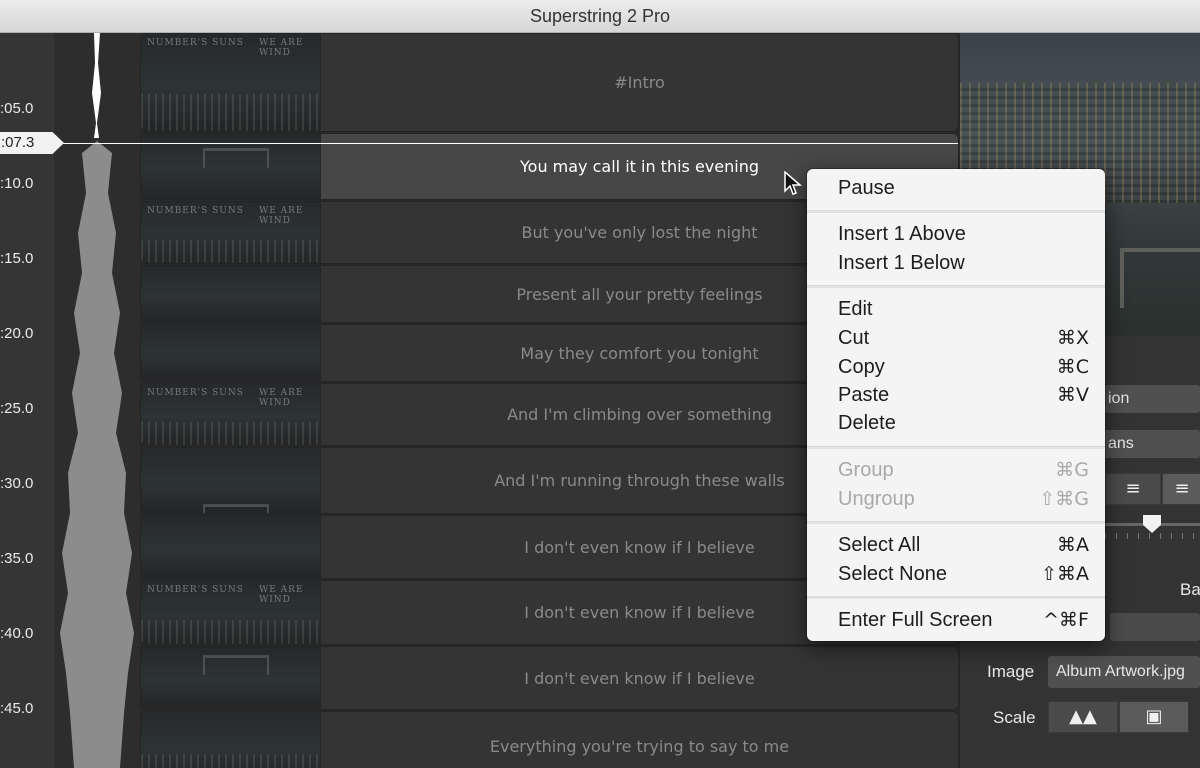 The width and height of the screenshot is (1200, 768). Describe the element at coordinates (1065, 574) in the screenshot. I see `menu-shortcut: ⇧⌘A` at that location.